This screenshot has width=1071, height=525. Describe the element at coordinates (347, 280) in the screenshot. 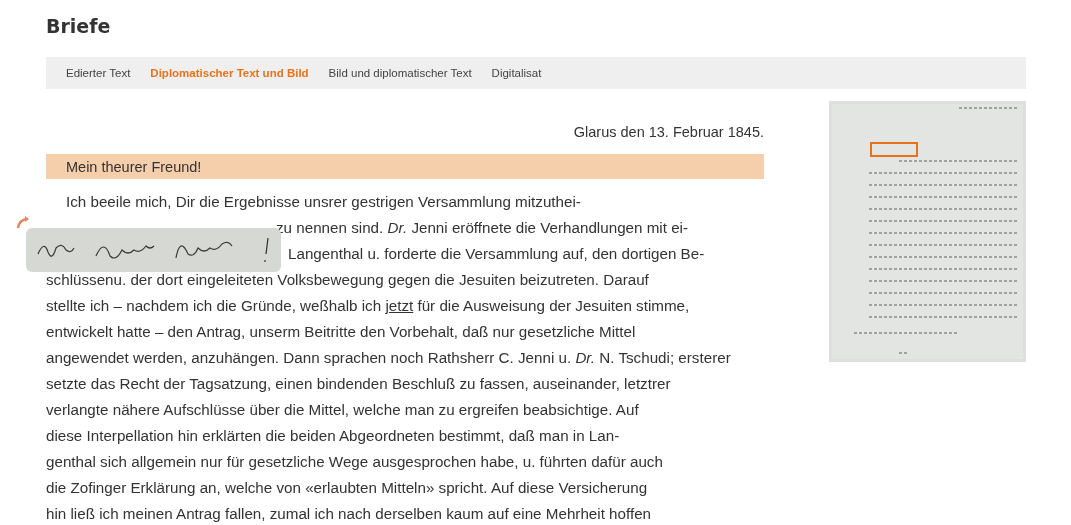

I see `text-line: schlüssenu. der dort eingeleiteten Volksbewegung gegen die Jesuiten beizutreten. Darauf` at that location.